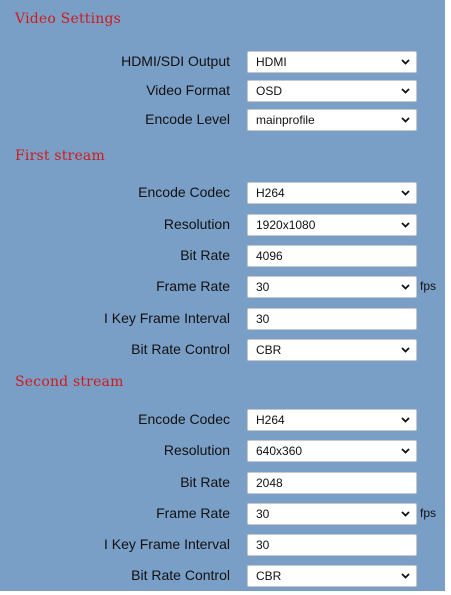 The image size is (451, 595). What do you see at coordinates (332, 545) in the screenshot?
I see `second-i-key-frame-interval-input: 30` at bounding box center [332, 545].